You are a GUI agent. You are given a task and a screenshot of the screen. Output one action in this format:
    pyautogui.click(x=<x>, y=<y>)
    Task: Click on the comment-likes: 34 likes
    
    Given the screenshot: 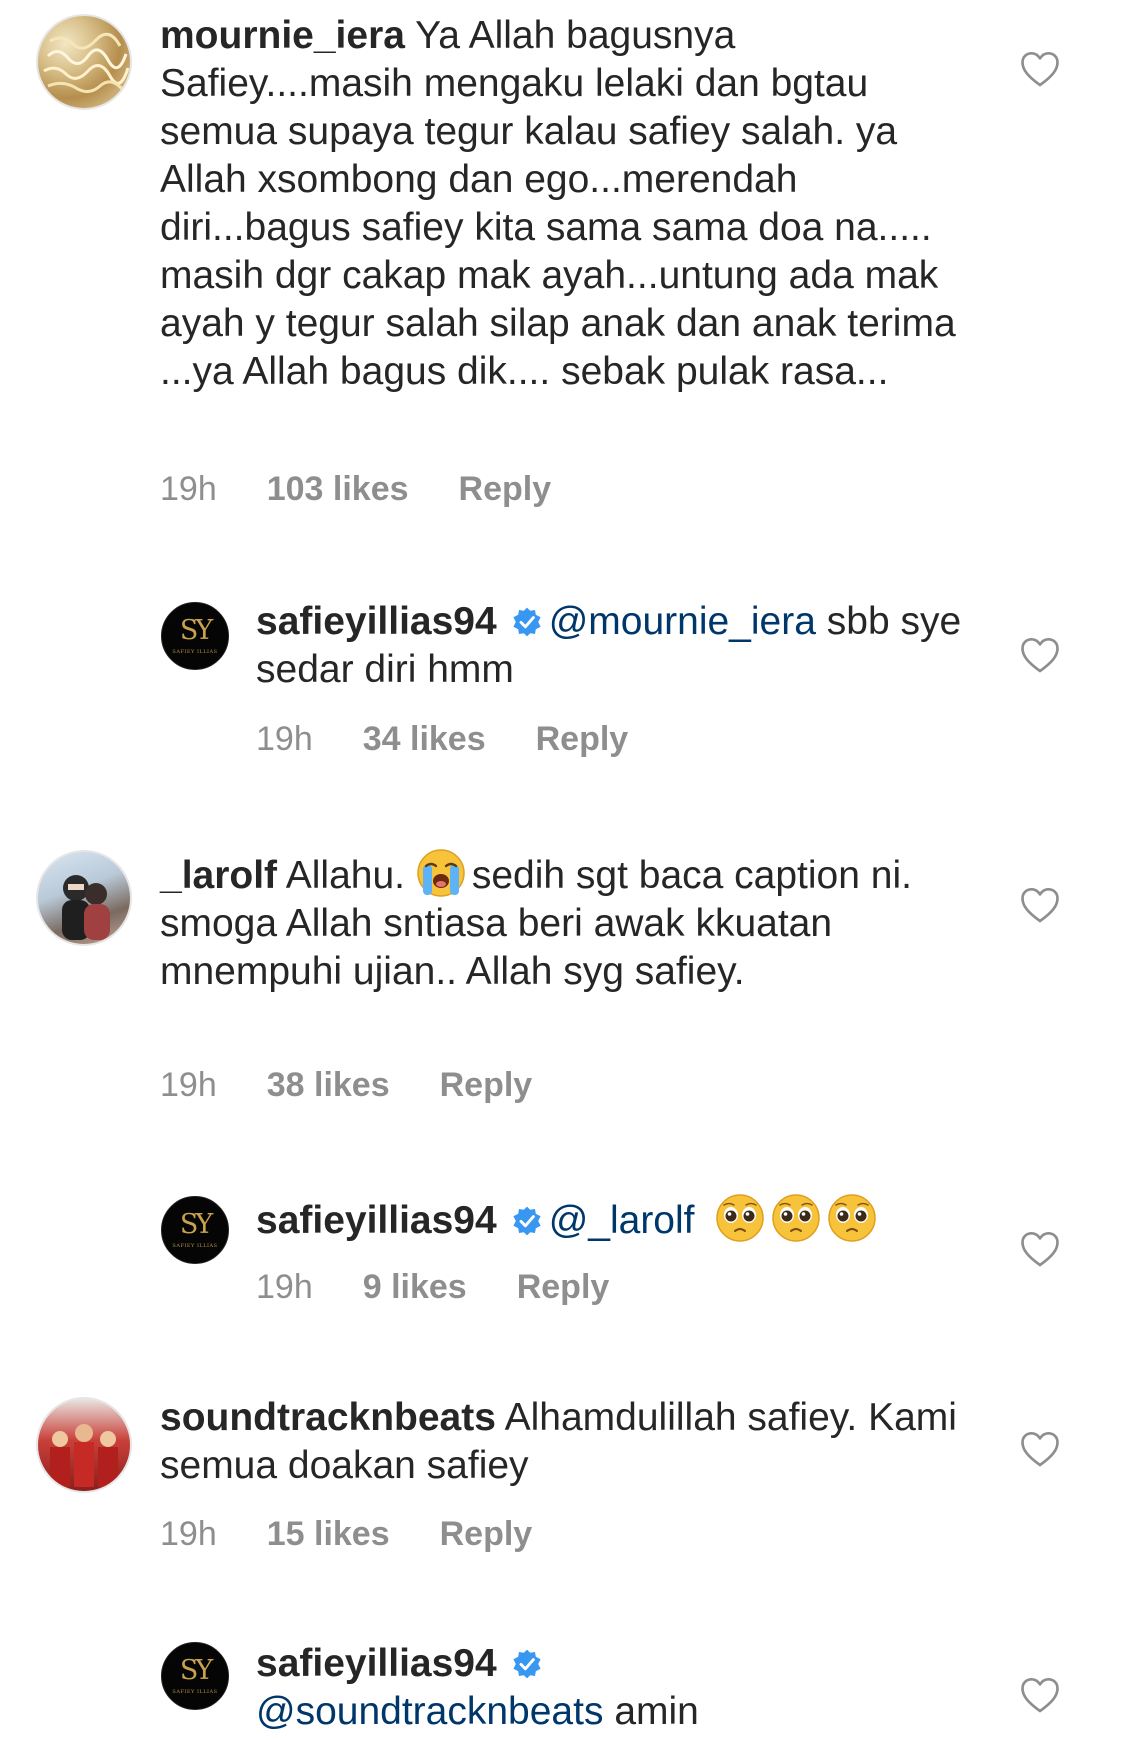 What is the action you would take?
    pyautogui.click(x=424, y=739)
    